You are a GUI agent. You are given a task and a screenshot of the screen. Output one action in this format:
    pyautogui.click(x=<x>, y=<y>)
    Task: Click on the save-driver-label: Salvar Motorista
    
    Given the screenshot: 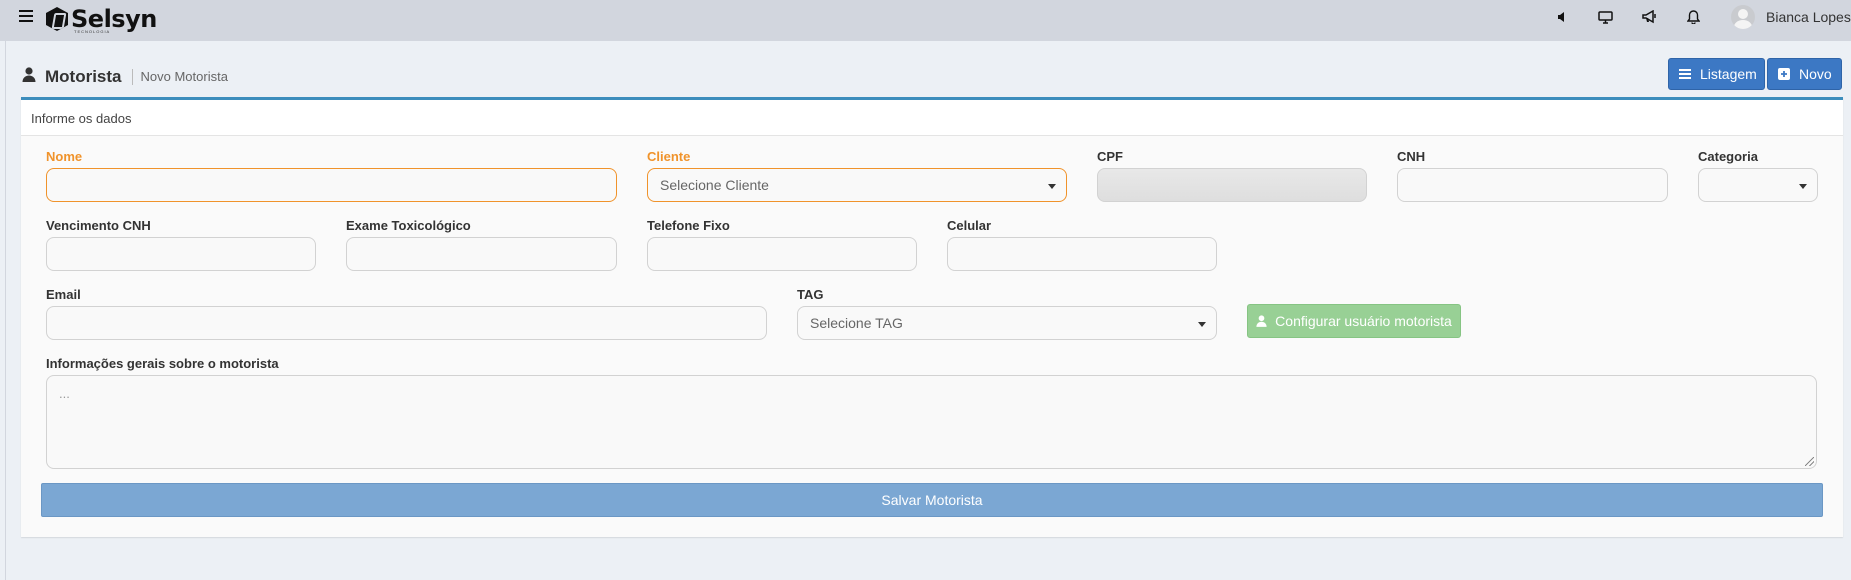 What is the action you would take?
    pyautogui.click(x=932, y=500)
    